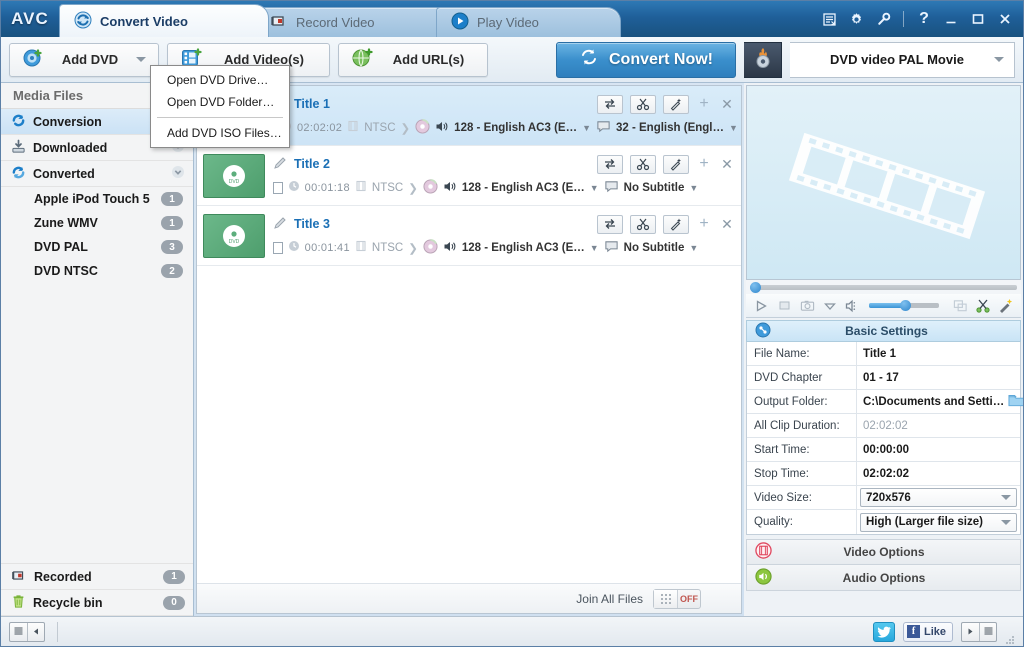 The image size is (1024, 647). What do you see at coordinates (829, 19) in the screenshot?
I see `playlist-icon` at bounding box center [829, 19].